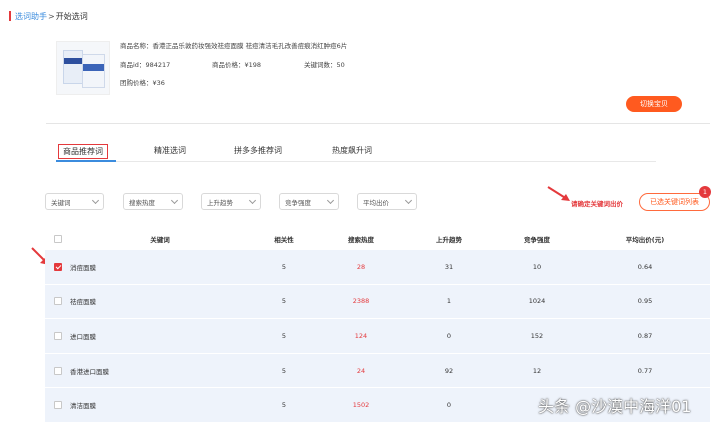  Describe the element at coordinates (31, 16) in the screenshot. I see `breadcrumb-root-link: 选词助手` at that location.